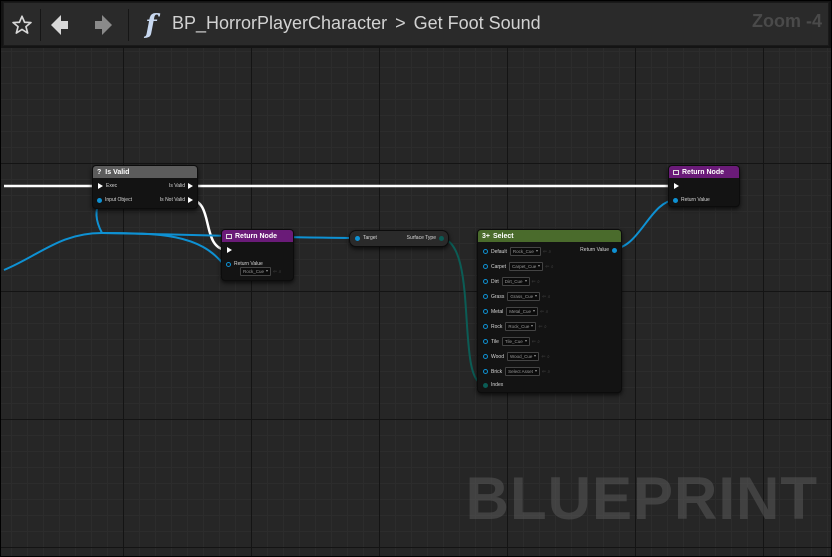 This screenshot has width=832, height=557. Describe the element at coordinates (499, 251) in the screenshot. I see `select-option-label: Default` at that location.